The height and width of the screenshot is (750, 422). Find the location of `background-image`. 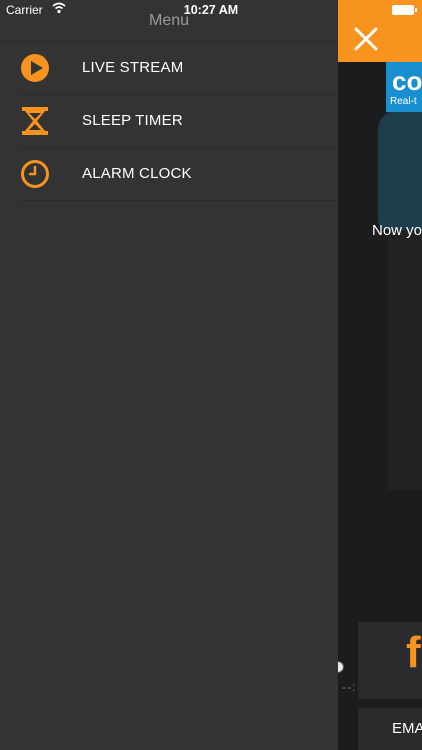

background-image is located at coordinates (400, 170).